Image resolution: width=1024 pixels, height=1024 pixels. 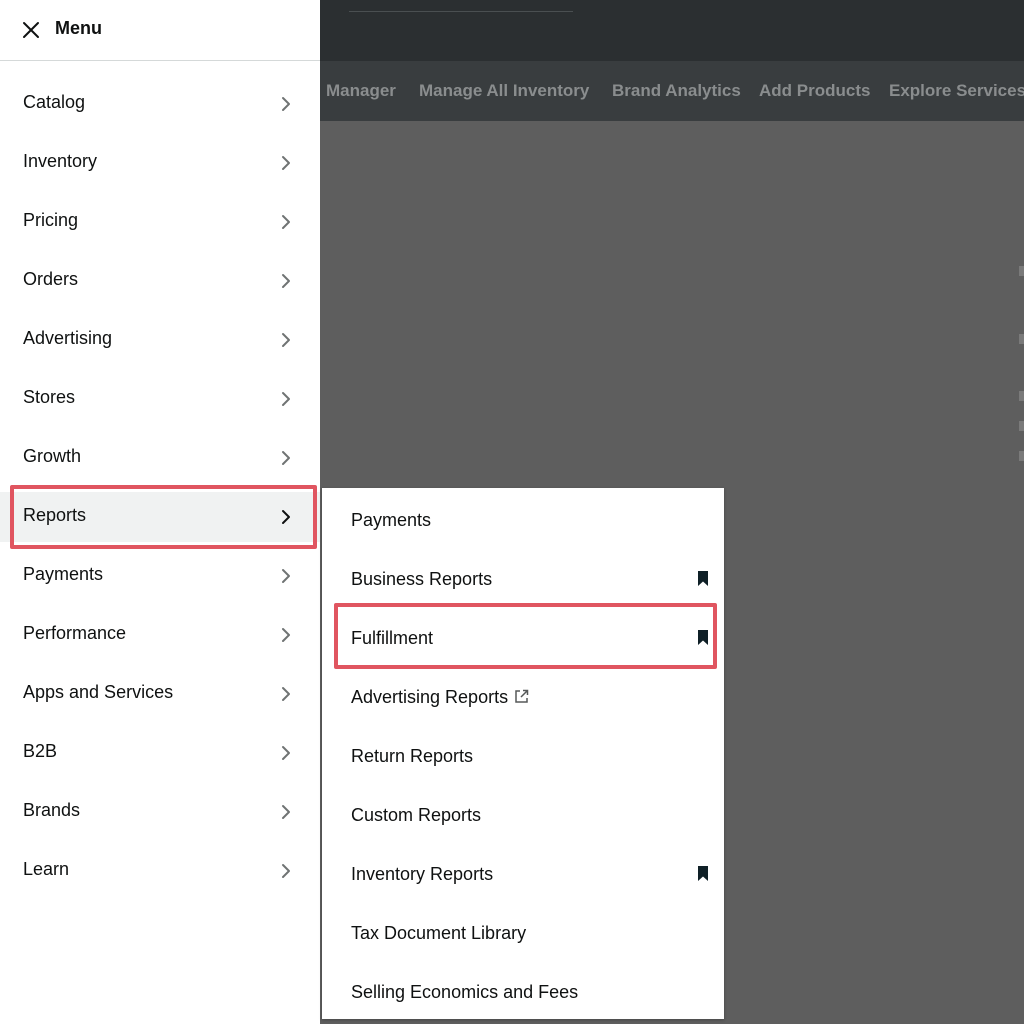 I want to click on menu-item-label: Stores, so click(x=49, y=397).